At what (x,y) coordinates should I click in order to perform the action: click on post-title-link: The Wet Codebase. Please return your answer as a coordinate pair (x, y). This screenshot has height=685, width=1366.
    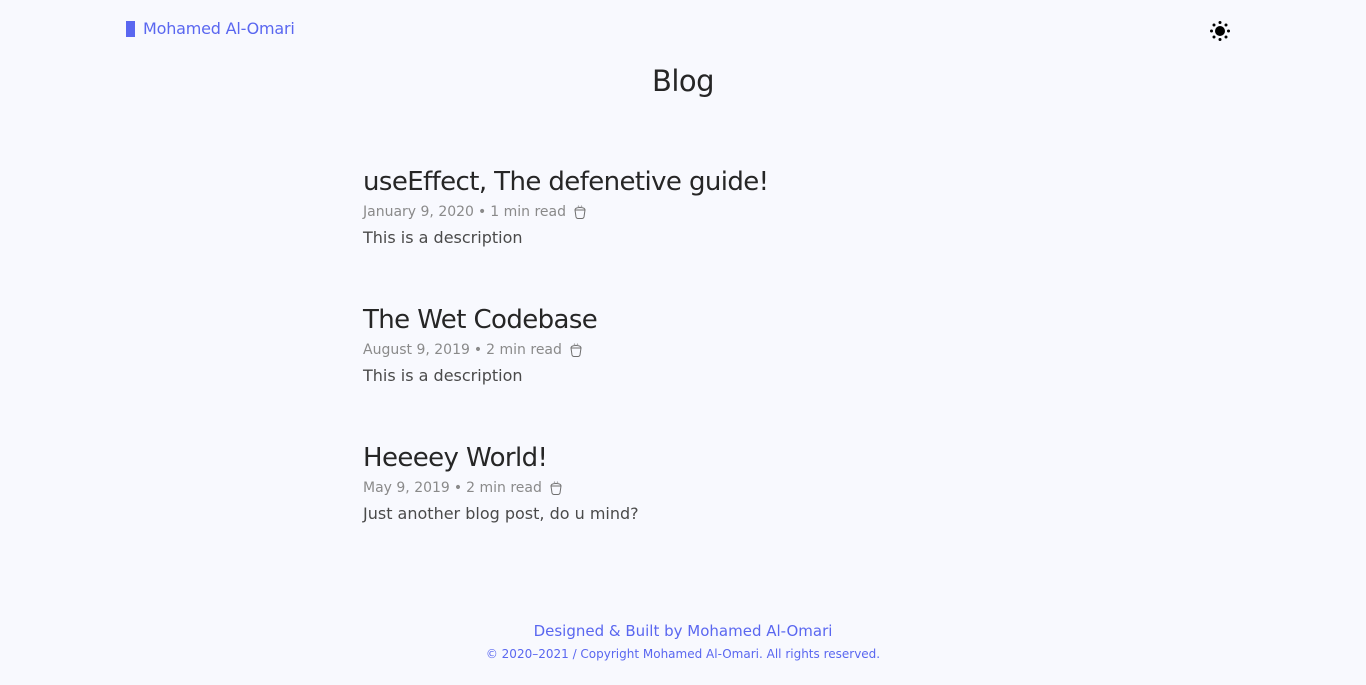
    Looking at the image, I should click on (683, 320).